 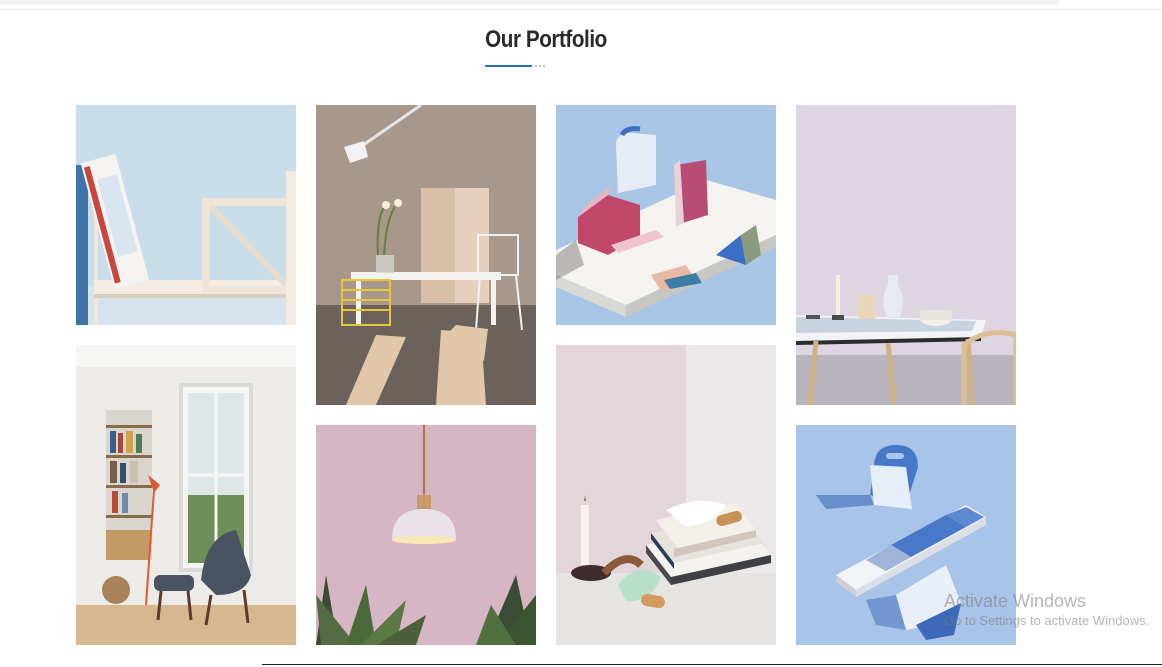 I want to click on section-title: Our Portfolio, so click(x=546, y=39).